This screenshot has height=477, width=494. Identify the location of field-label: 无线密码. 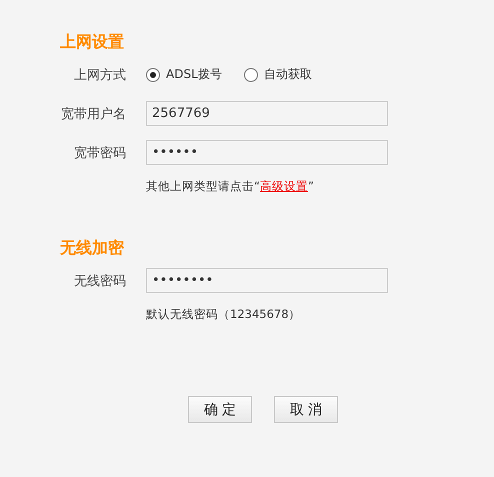
(99, 281).